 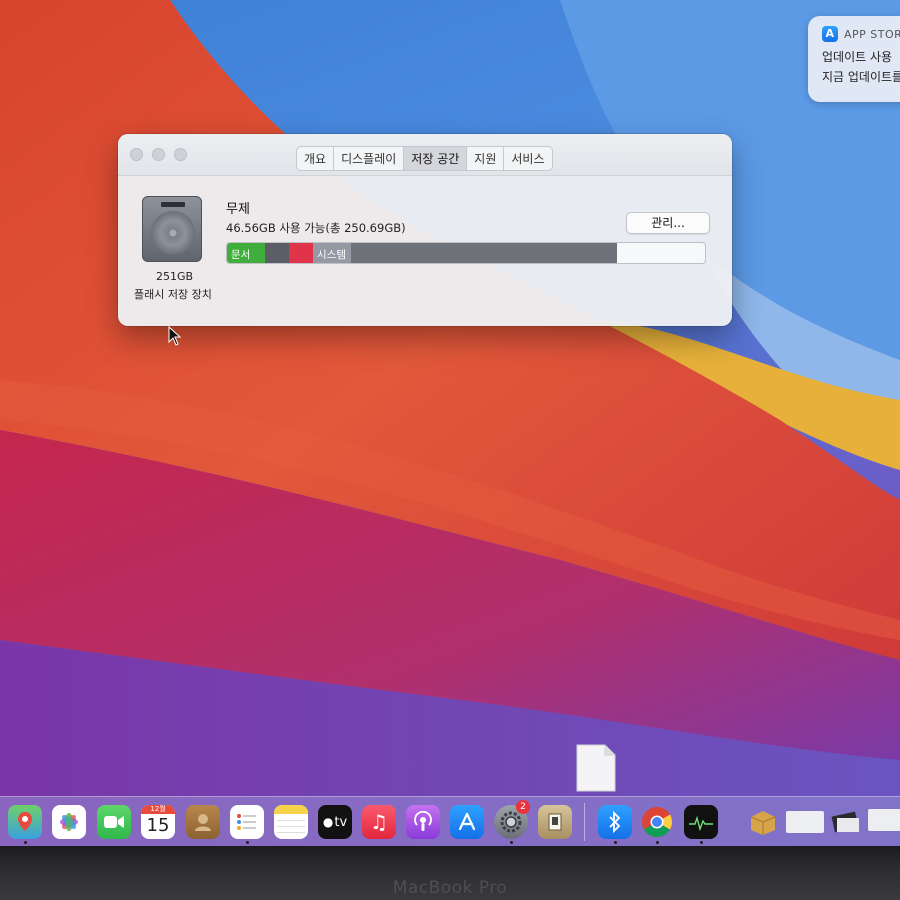 I want to click on tab-bar: 개요 디스플레이 저장 공간 지원 서비스, so click(x=424, y=158).